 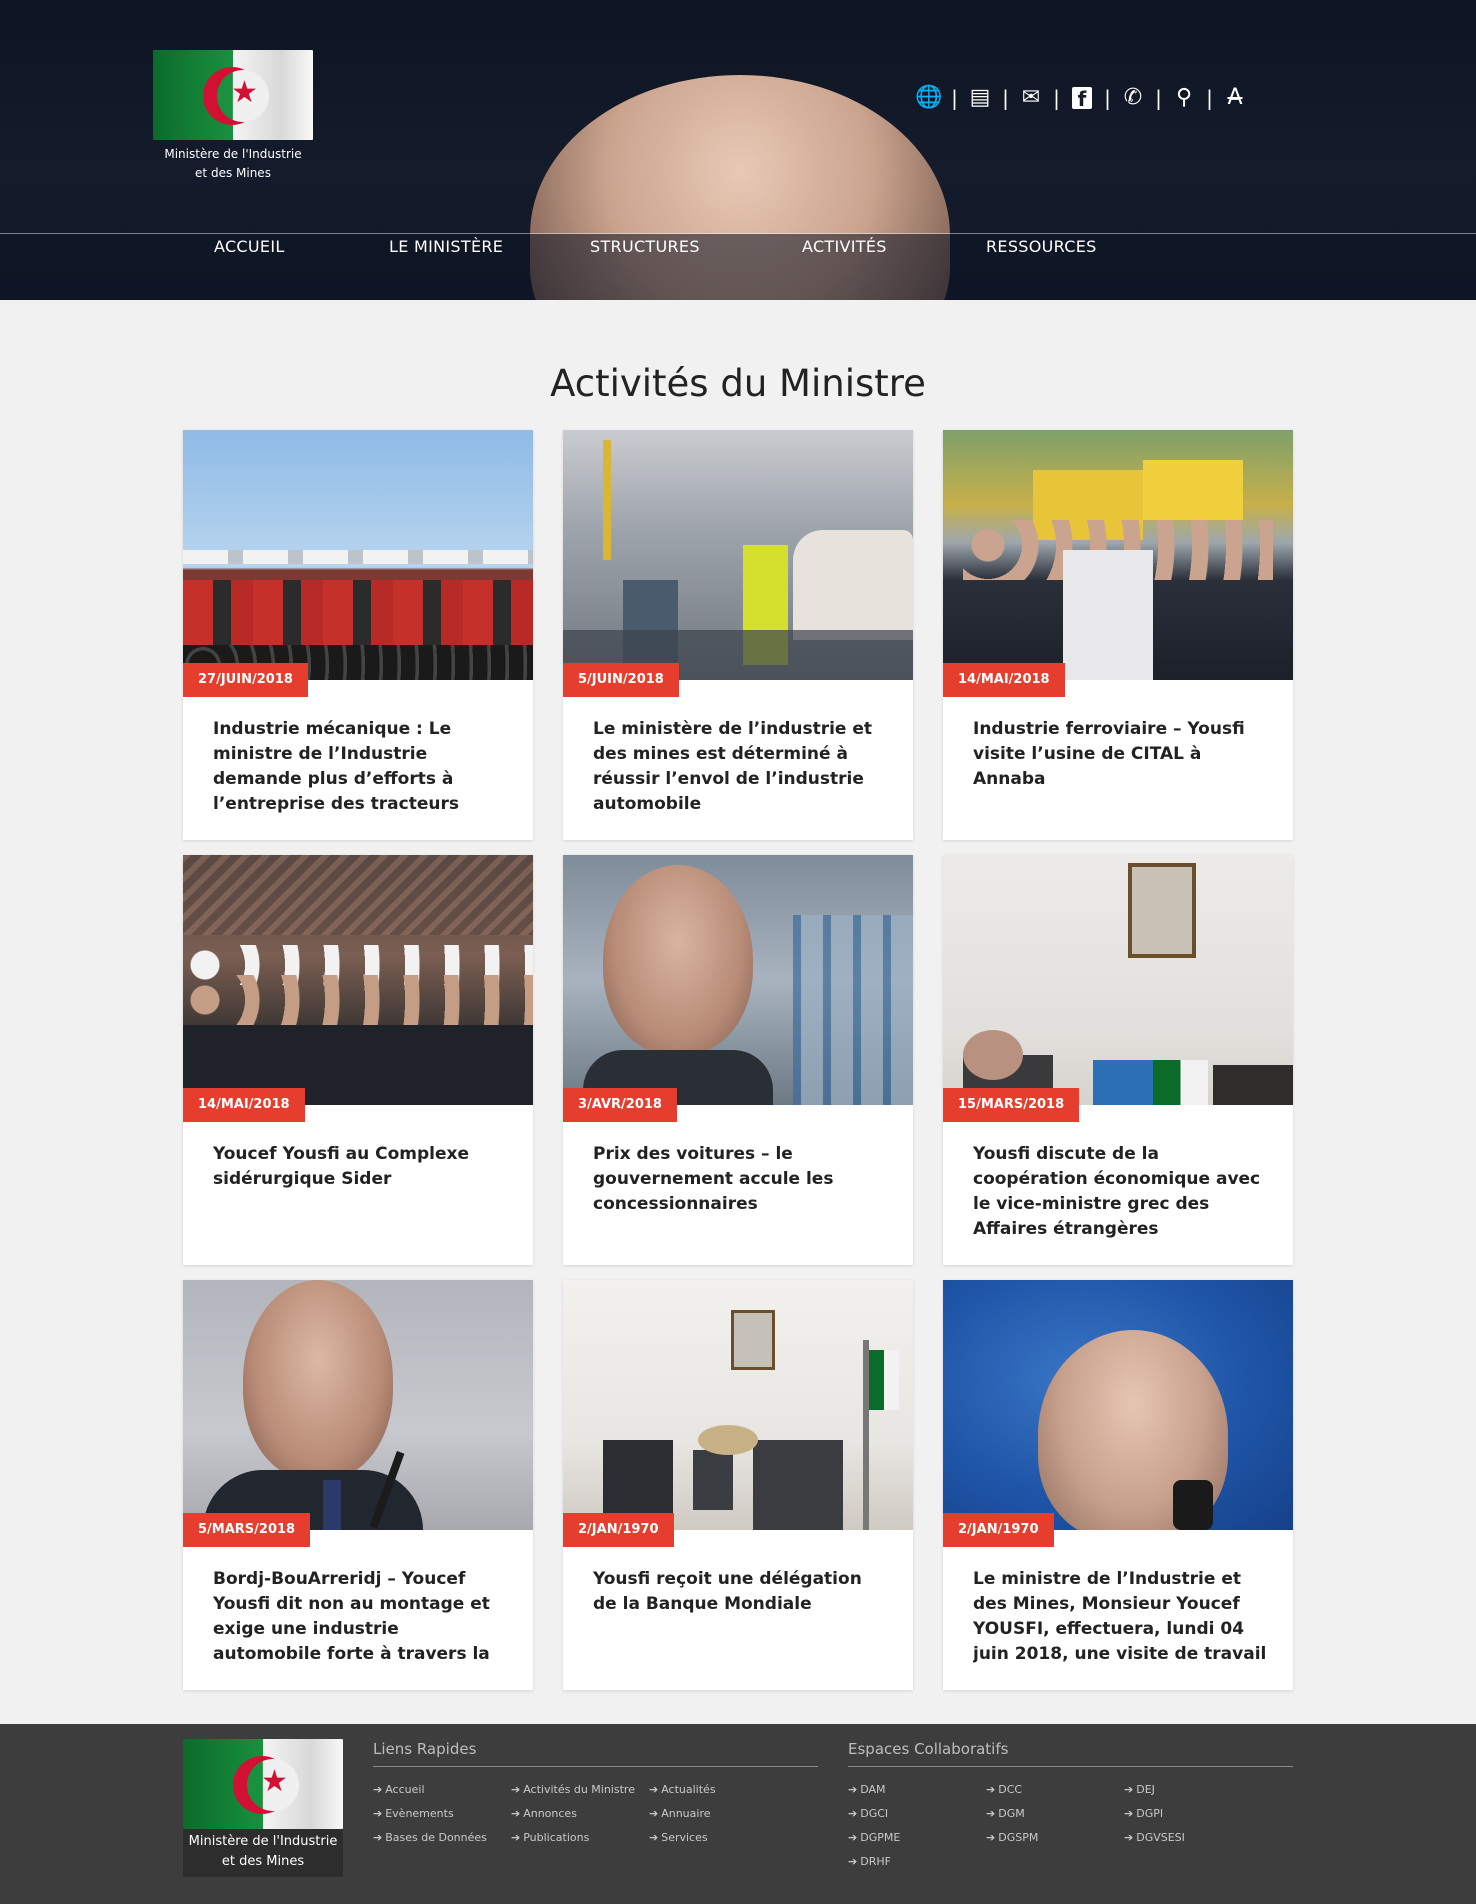 What do you see at coordinates (738, 980) in the screenshot?
I see `card-image-minister-portrait` at bounding box center [738, 980].